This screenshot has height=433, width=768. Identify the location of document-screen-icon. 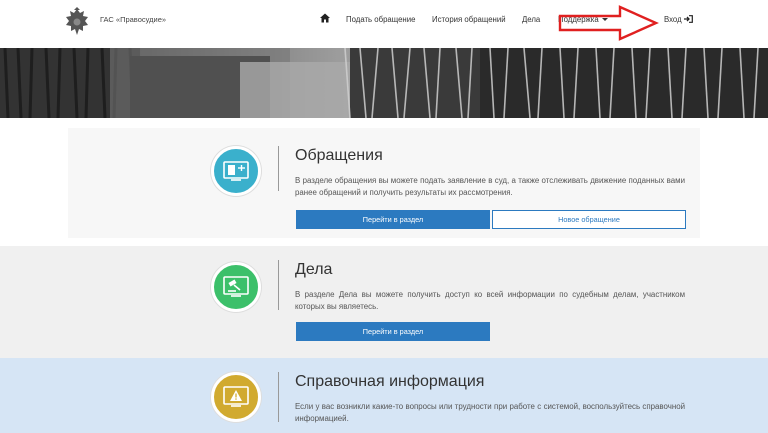
(236, 171).